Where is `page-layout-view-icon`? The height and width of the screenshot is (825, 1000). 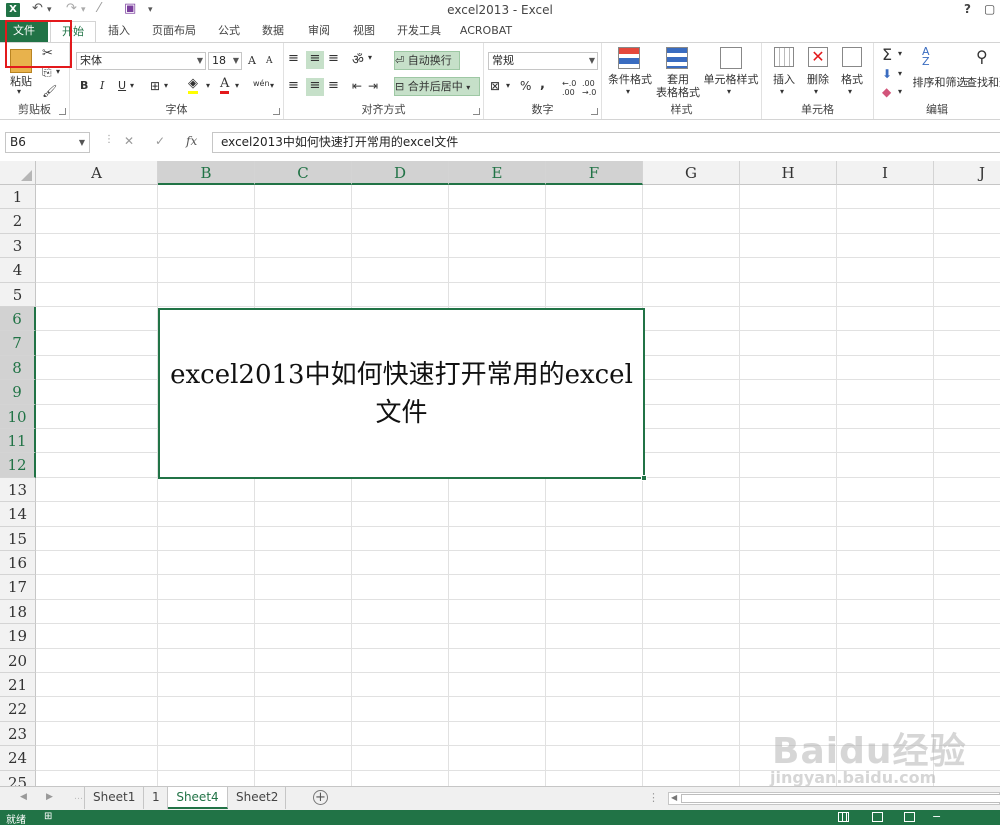
page-layout-view-icon is located at coordinates (877, 817).